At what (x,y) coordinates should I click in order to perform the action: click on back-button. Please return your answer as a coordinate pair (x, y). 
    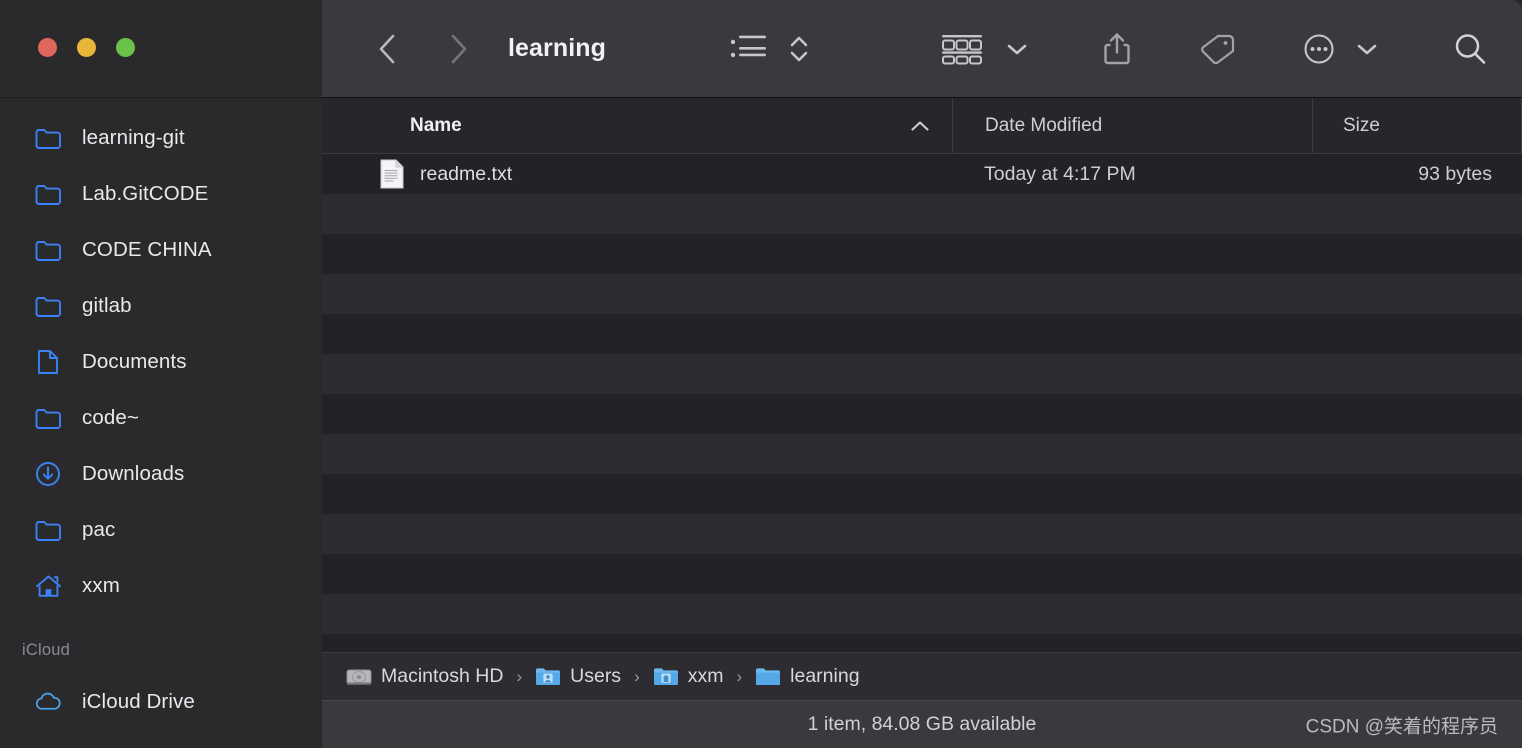
    Looking at the image, I should click on (388, 49).